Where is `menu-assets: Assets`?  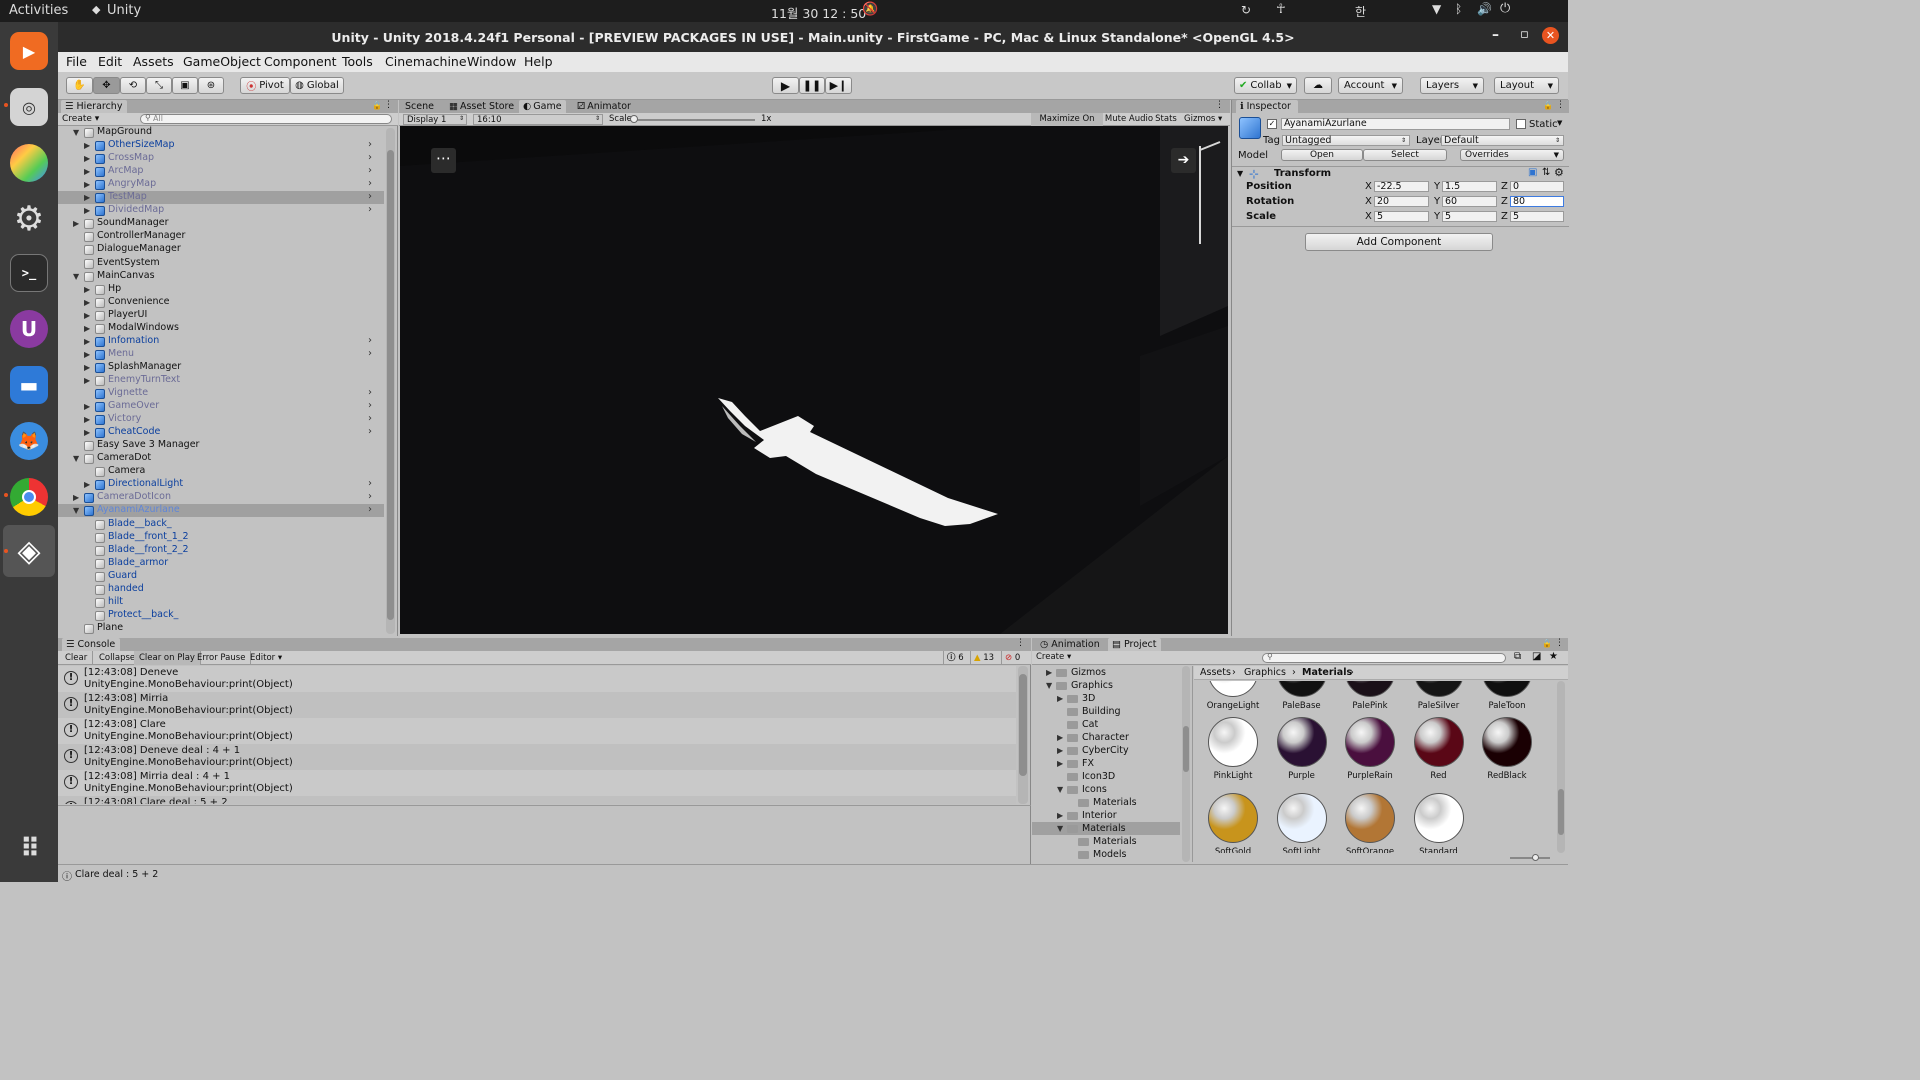
menu-assets: Assets is located at coordinates (153, 61).